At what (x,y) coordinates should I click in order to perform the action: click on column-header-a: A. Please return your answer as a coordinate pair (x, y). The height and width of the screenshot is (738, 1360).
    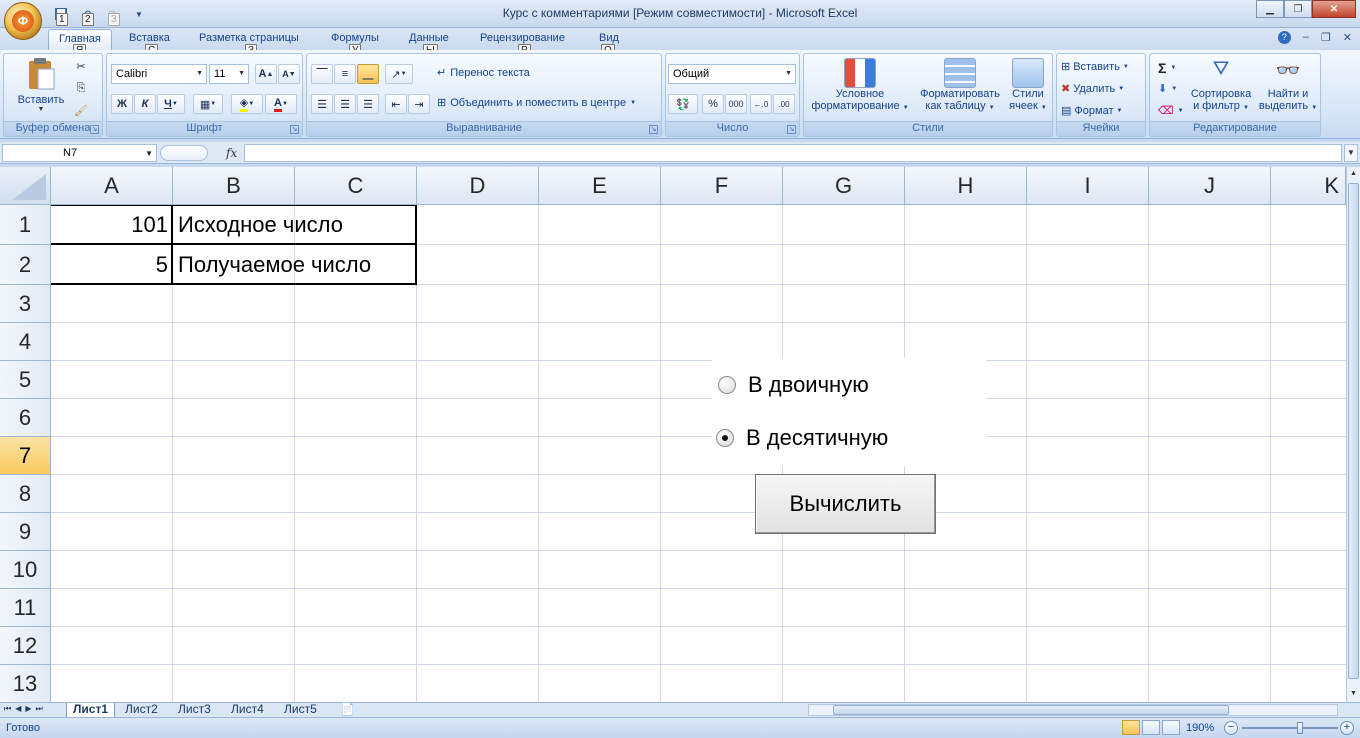
    Looking at the image, I should click on (112, 186).